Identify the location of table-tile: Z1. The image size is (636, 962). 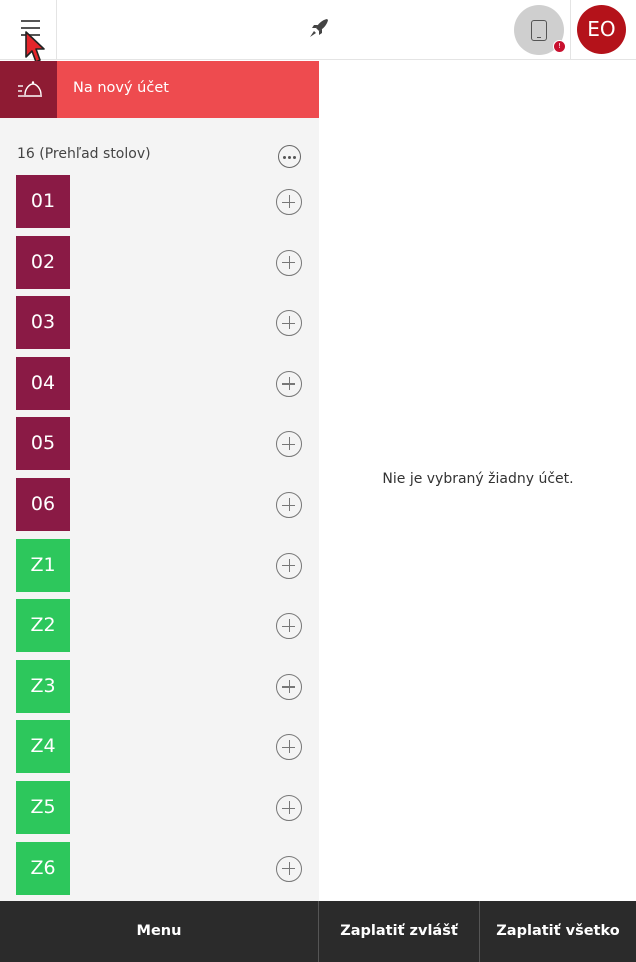
(43, 565).